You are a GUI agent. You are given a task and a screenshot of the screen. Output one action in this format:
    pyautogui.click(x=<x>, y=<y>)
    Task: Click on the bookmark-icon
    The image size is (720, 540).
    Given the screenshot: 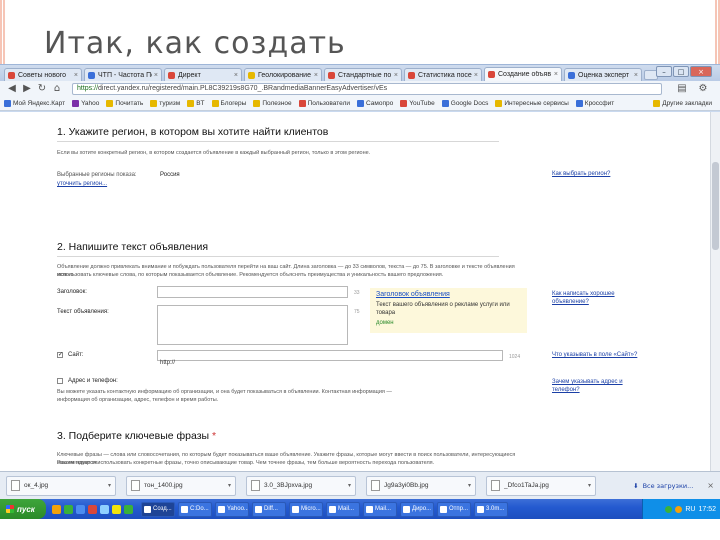 What is the action you would take?
    pyautogui.click(x=499, y=103)
    